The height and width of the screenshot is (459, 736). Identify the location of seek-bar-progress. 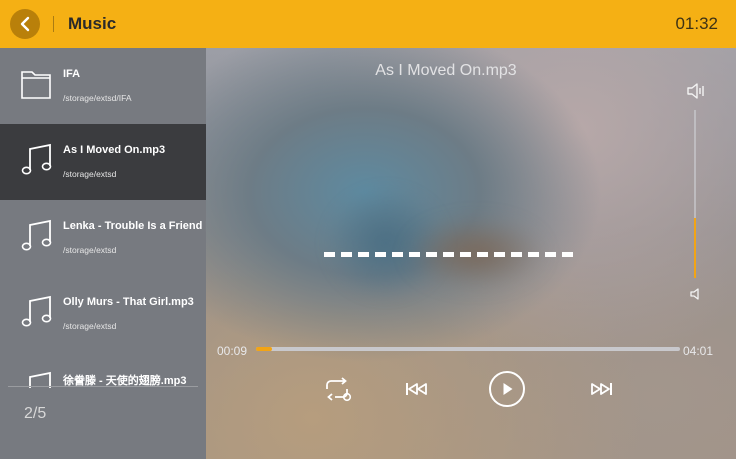
(264, 349).